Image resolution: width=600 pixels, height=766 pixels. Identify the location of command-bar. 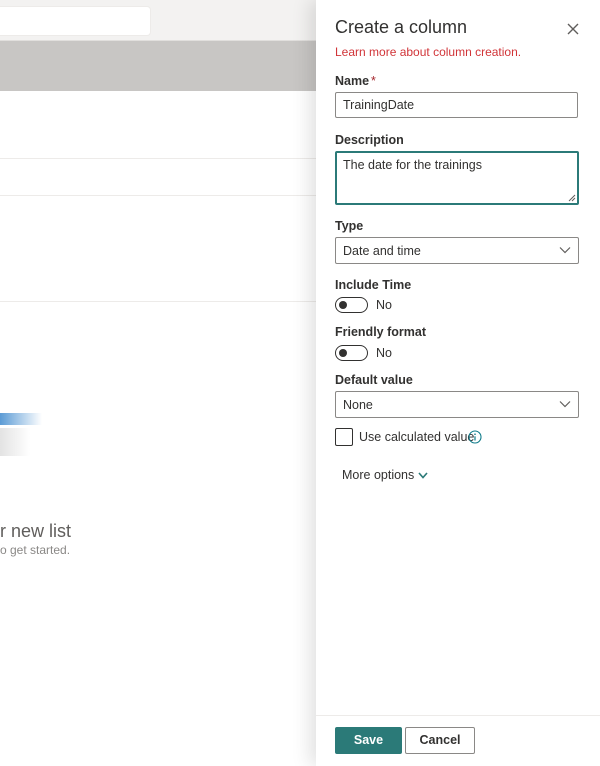
(158, 66).